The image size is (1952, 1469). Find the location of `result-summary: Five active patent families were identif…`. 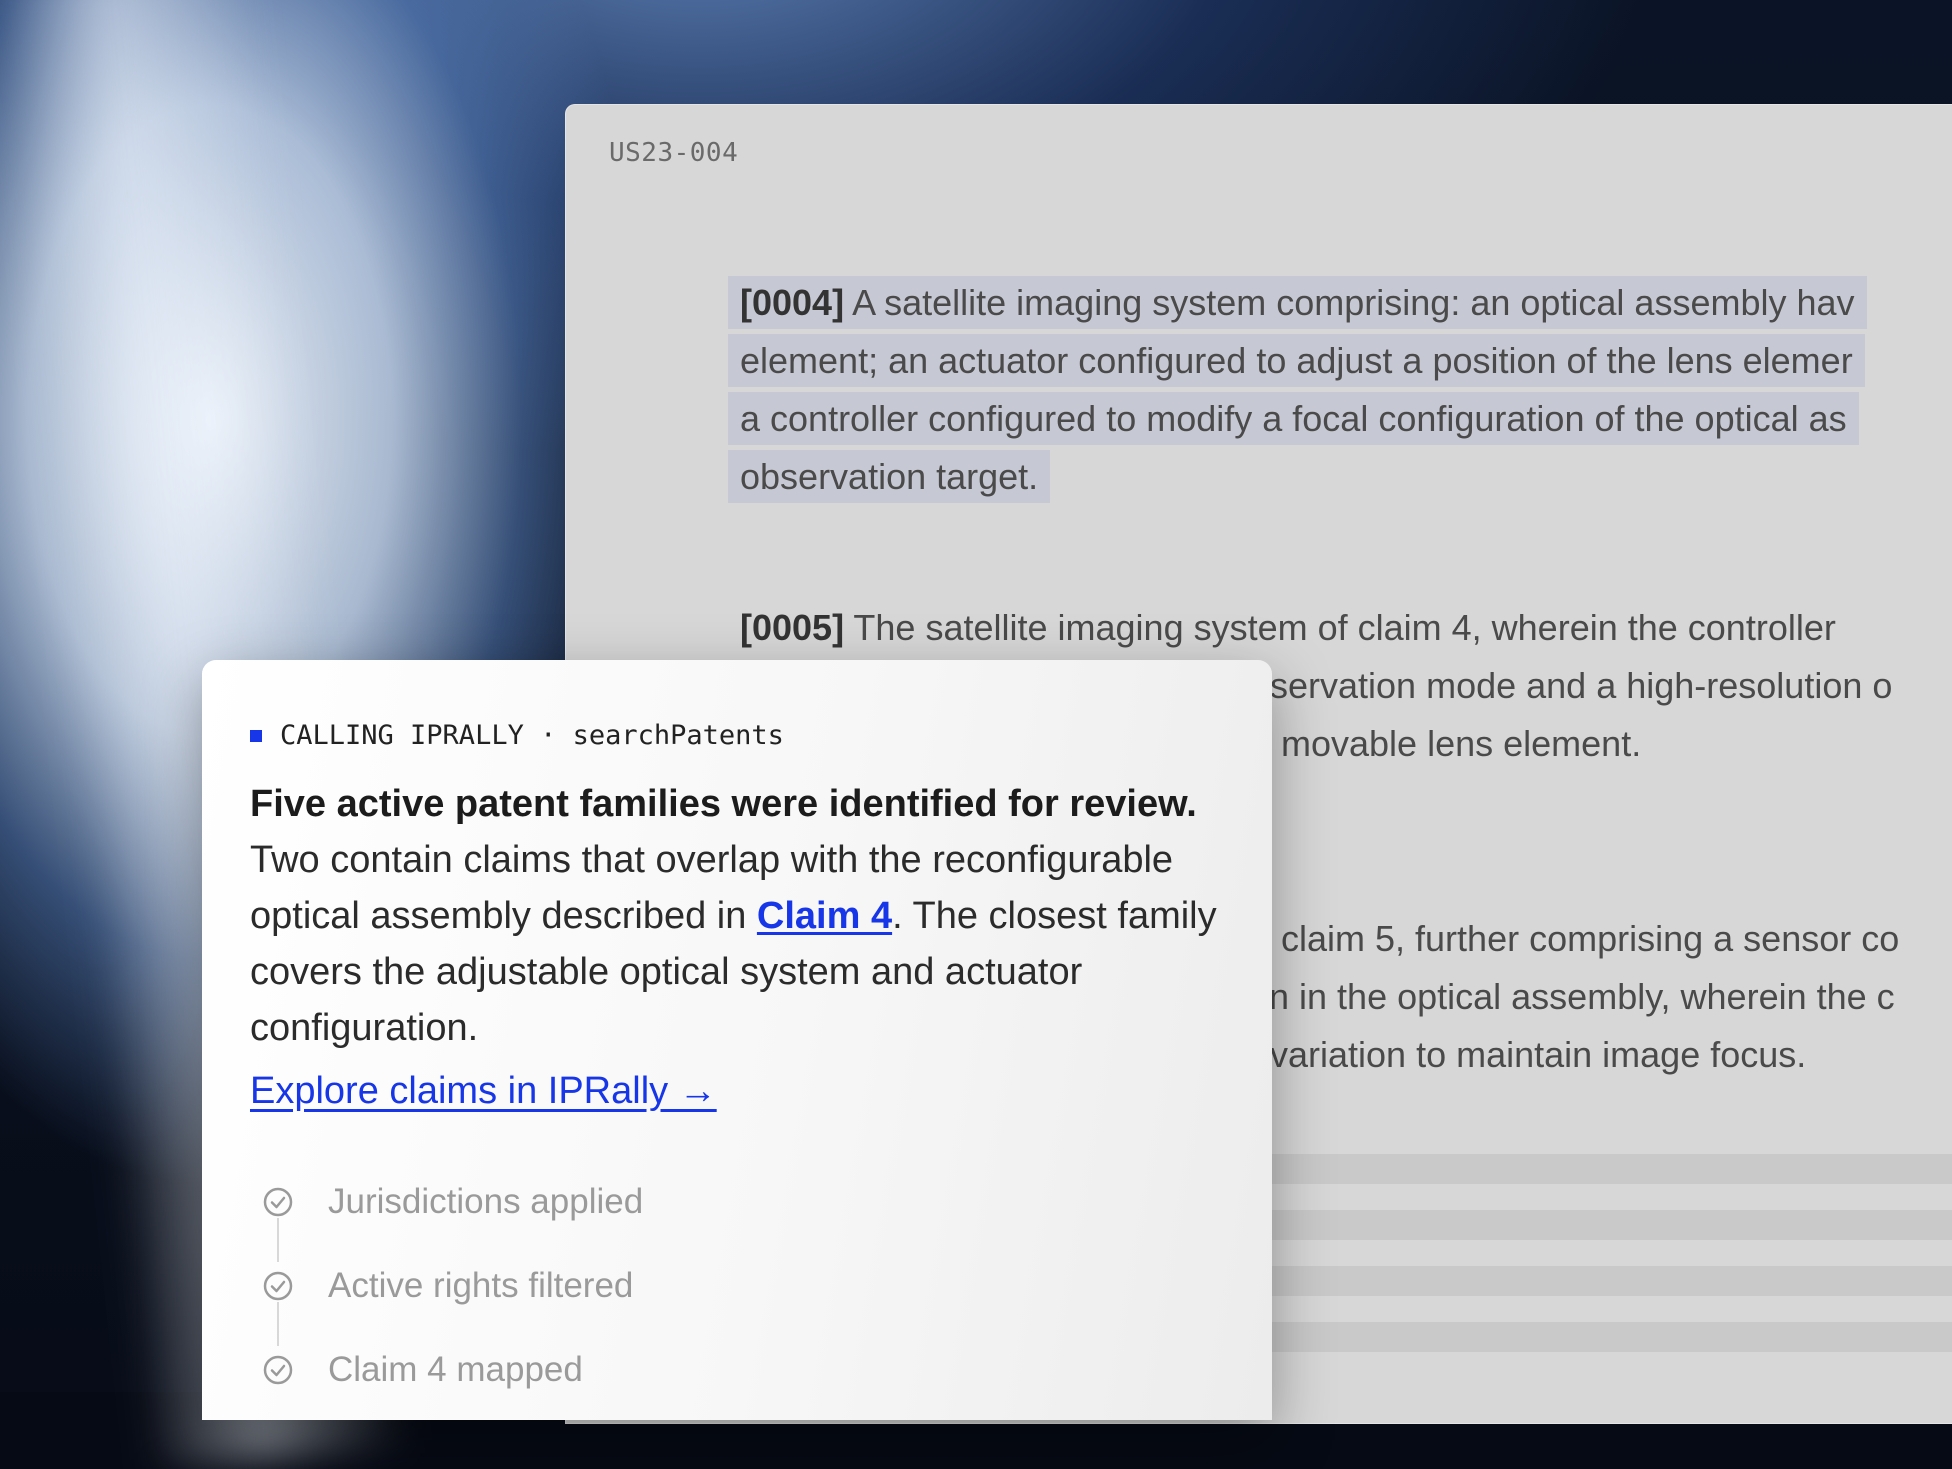

result-summary: Five active patent families were identif… is located at coordinates (750, 916).